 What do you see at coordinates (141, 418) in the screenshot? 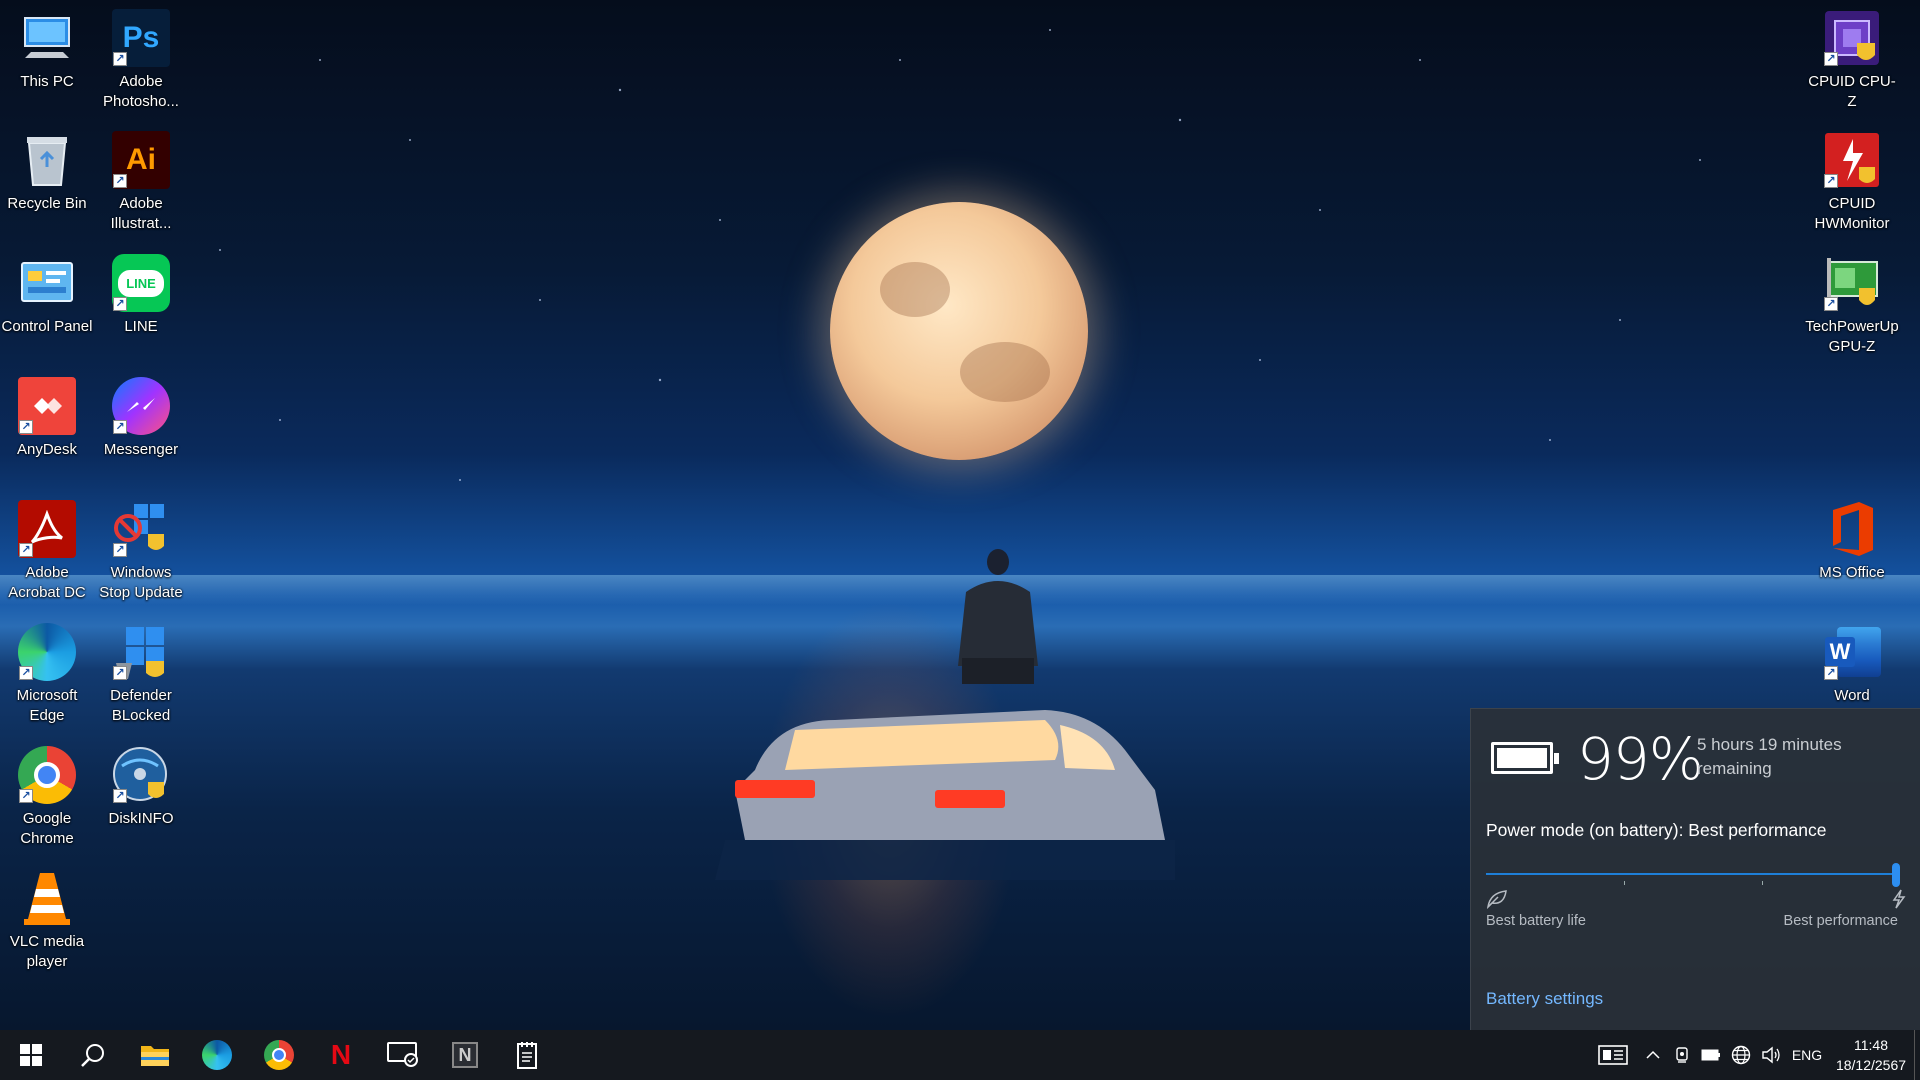
I see `desktop-icon-messenger: ↗ Messenger` at bounding box center [141, 418].